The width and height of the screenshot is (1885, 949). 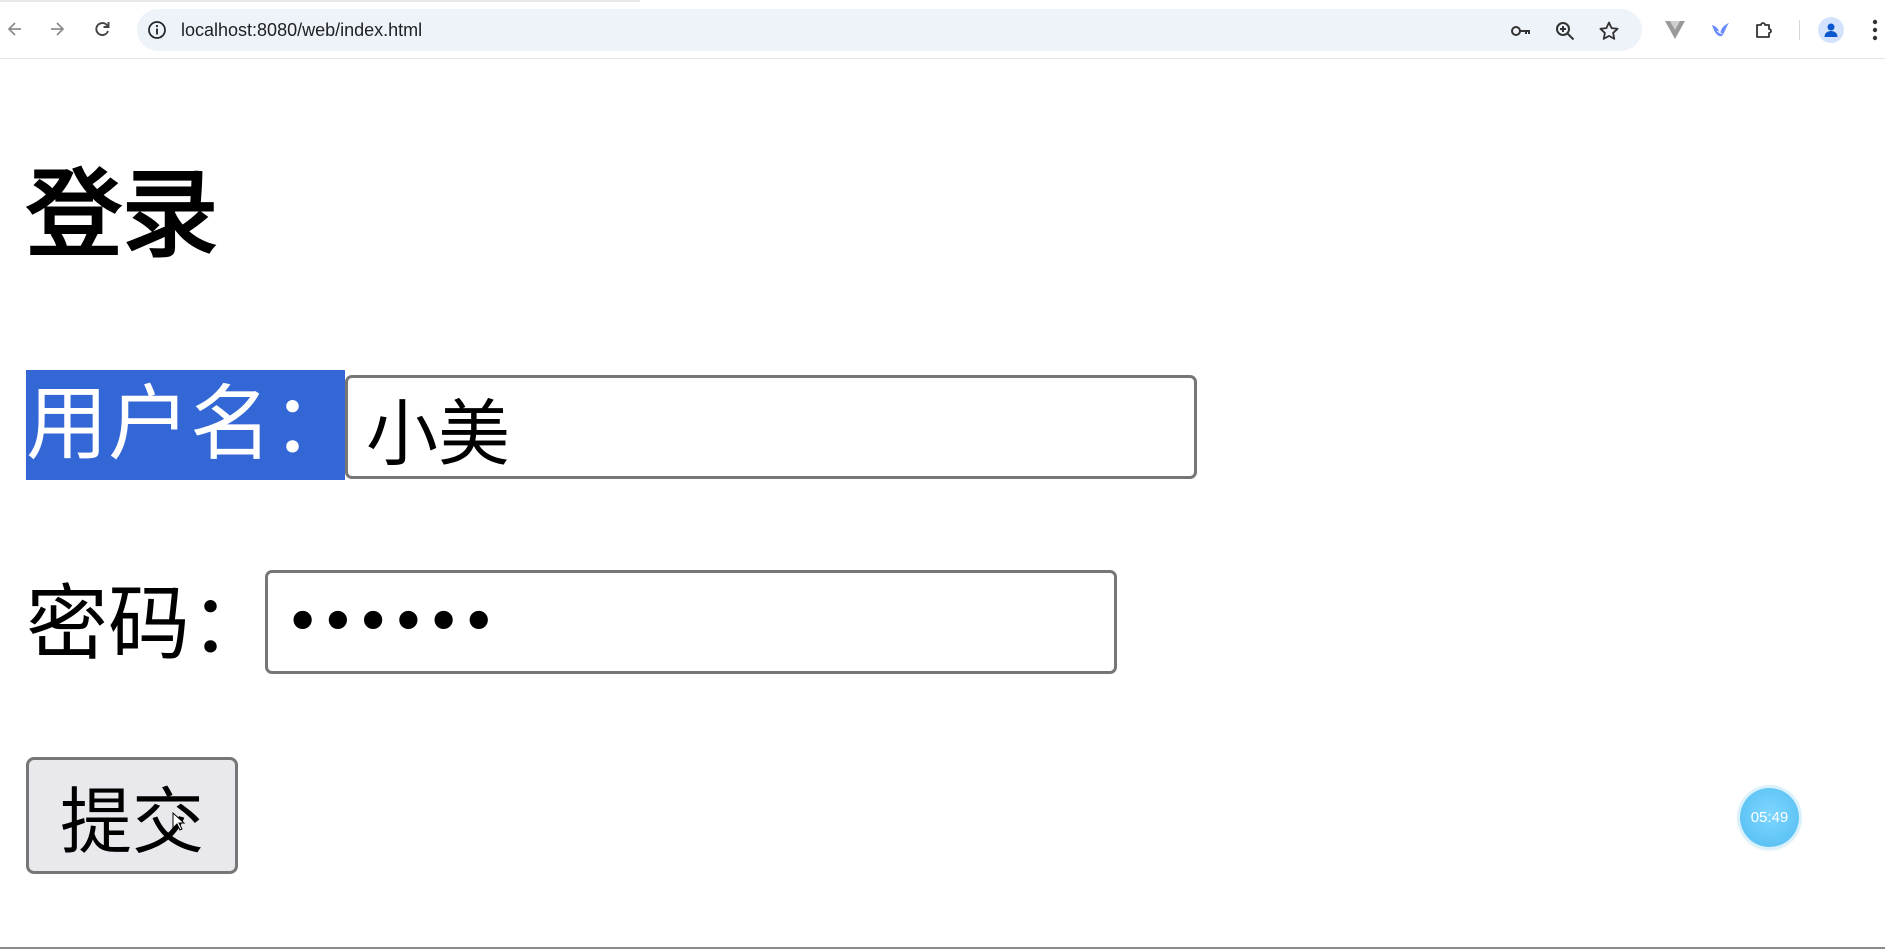 I want to click on arrow-right-icon, so click(x=58, y=29).